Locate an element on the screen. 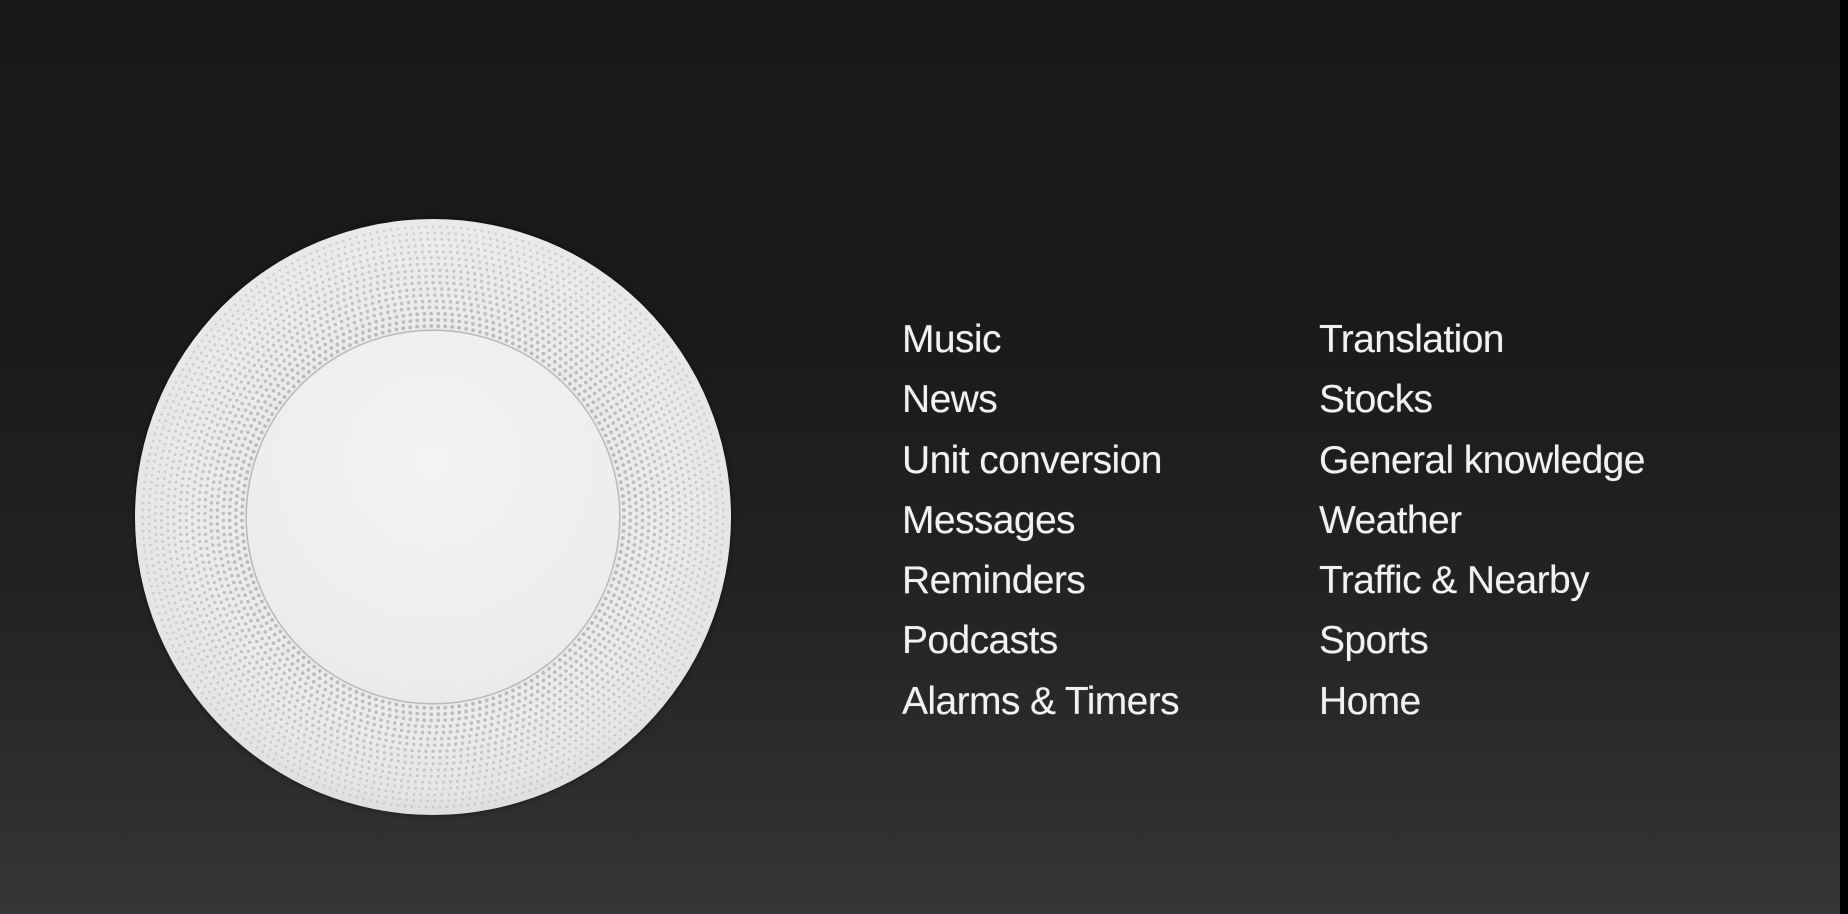  screen-edge-letterbox is located at coordinates (1844, 457).